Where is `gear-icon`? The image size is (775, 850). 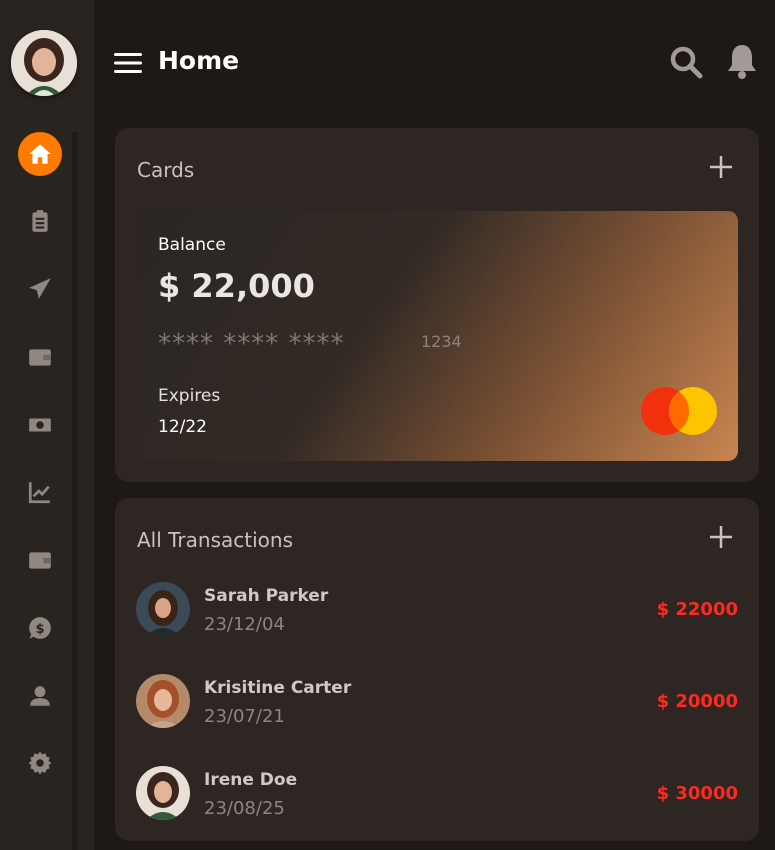
gear-icon is located at coordinates (40, 763).